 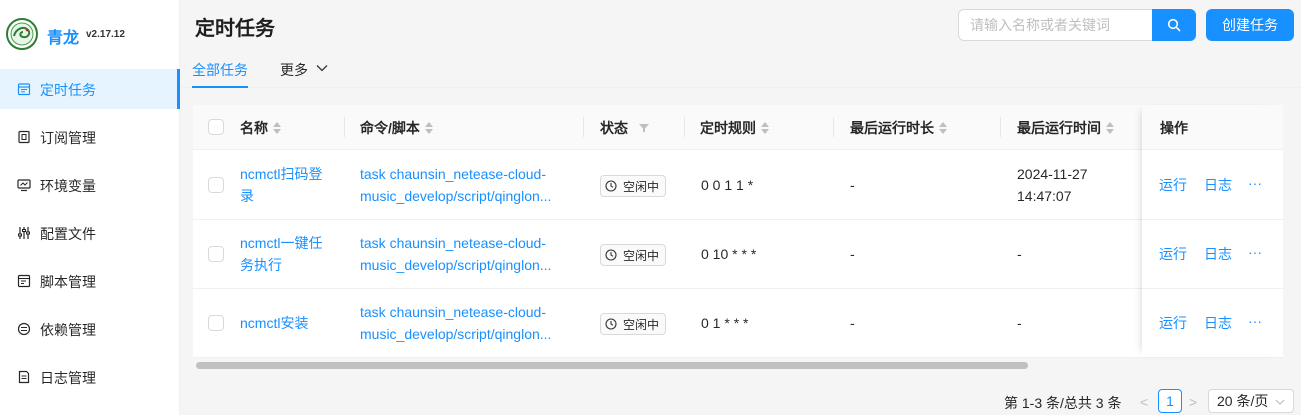 I want to click on column-header-label: 定时规则, so click(x=728, y=127).